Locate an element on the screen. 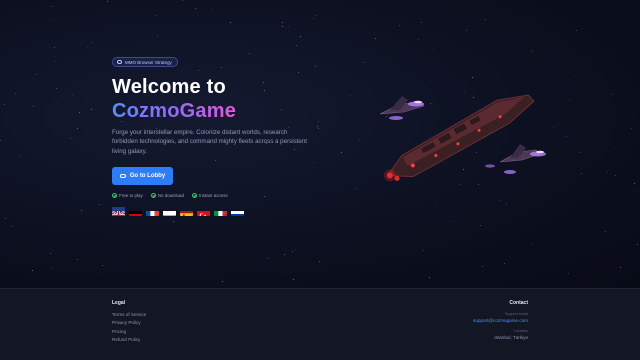 This screenshot has width=640, height=360. perk-list: Free to play No download Instant access is located at coordinates (170, 195).